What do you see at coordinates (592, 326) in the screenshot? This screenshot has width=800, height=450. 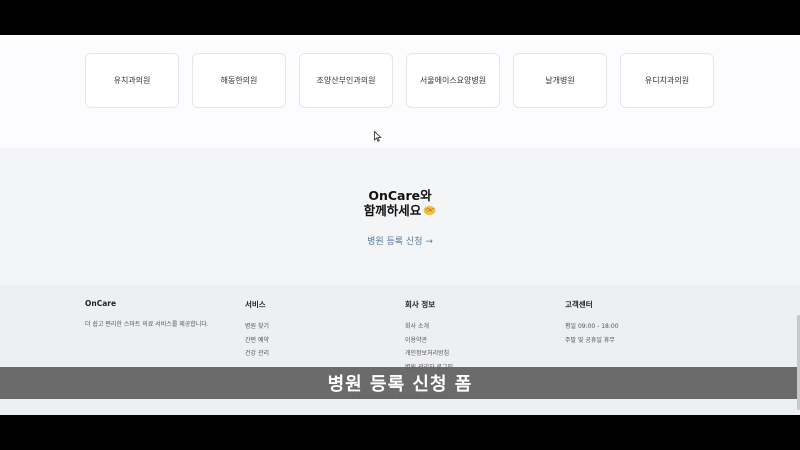 I see `footer-support-hours: 평일 09:00 - 18:00` at bounding box center [592, 326].